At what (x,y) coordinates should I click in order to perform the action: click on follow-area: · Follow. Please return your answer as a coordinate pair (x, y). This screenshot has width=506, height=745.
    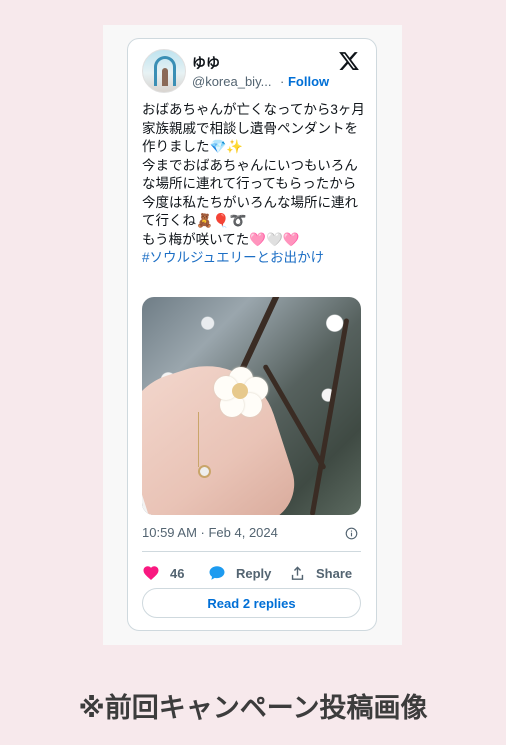
    Looking at the image, I should click on (304, 81).